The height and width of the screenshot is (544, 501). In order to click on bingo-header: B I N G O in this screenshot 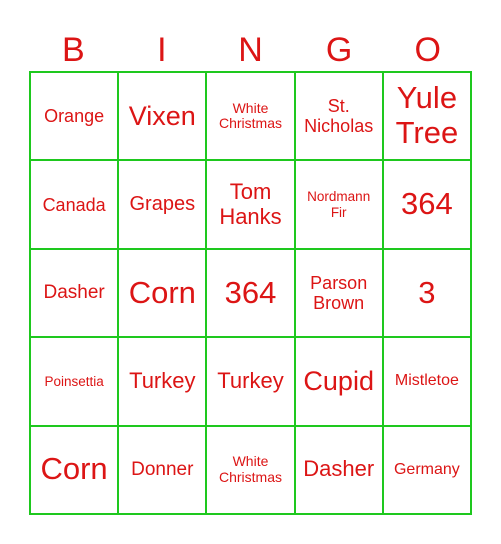, I will do `click(250, 50)`.